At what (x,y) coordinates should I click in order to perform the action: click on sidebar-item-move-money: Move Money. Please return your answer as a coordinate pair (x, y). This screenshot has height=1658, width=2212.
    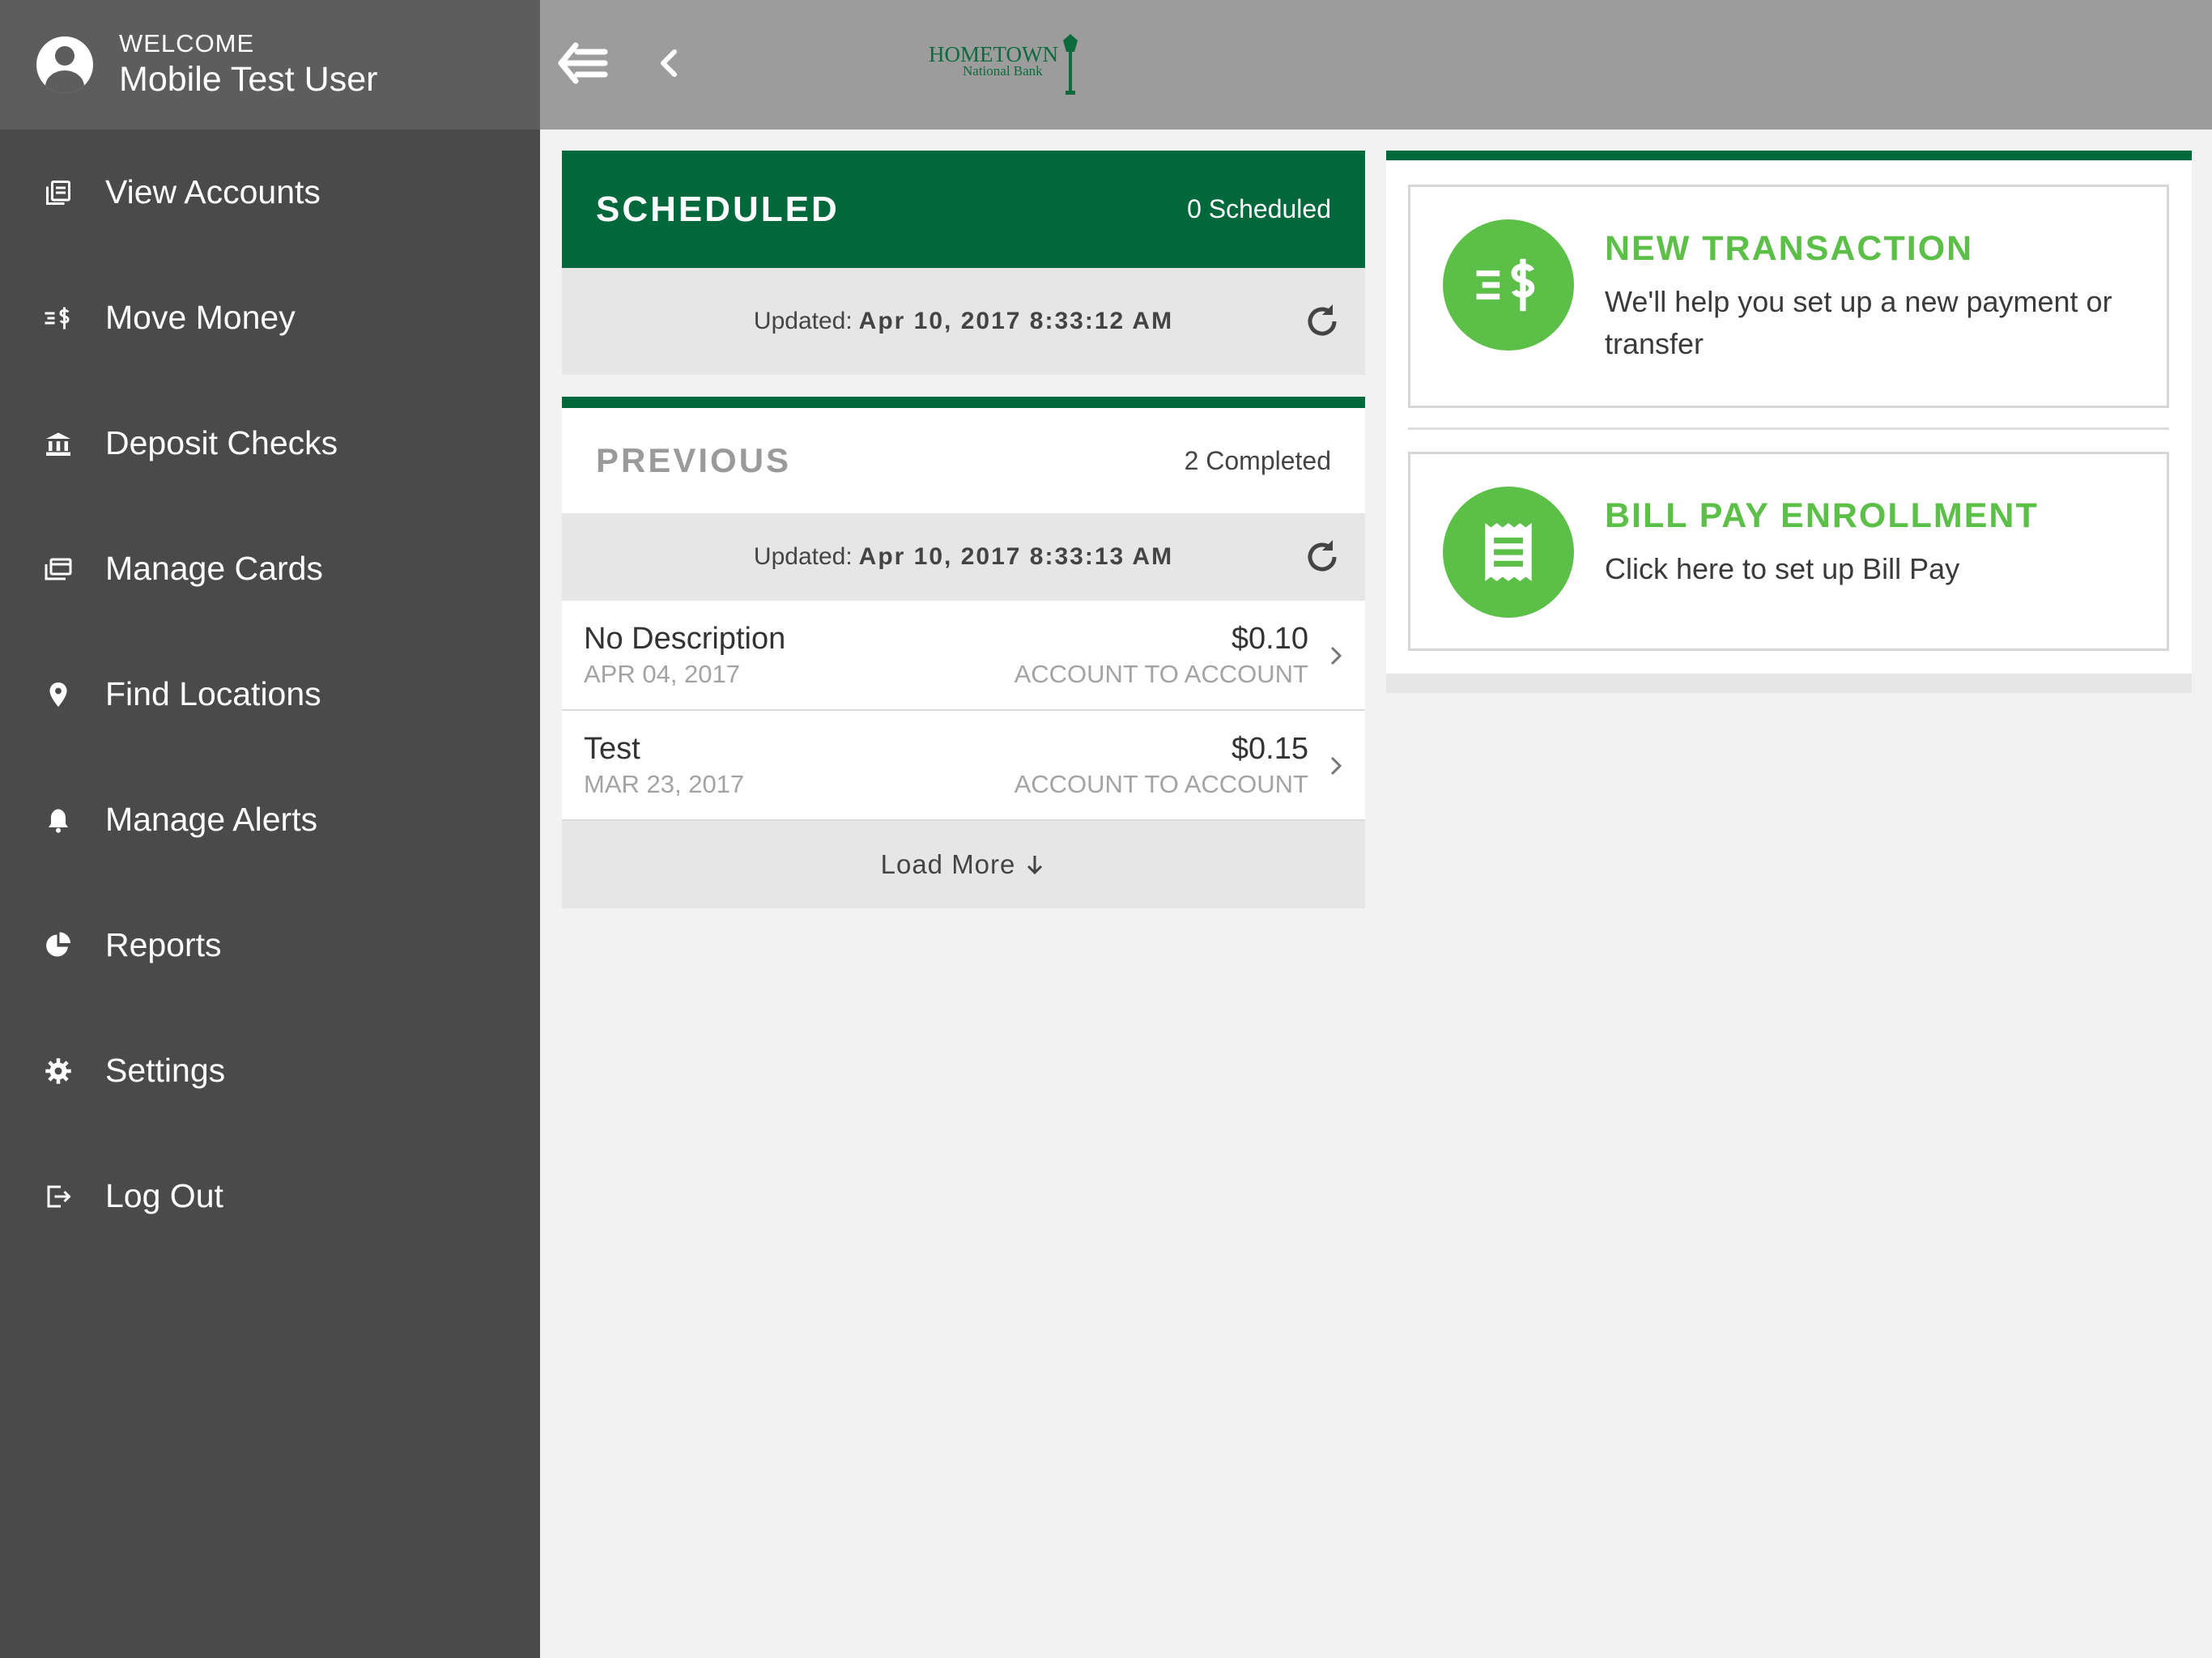
    Looking at the image, I should click on (270, 317).